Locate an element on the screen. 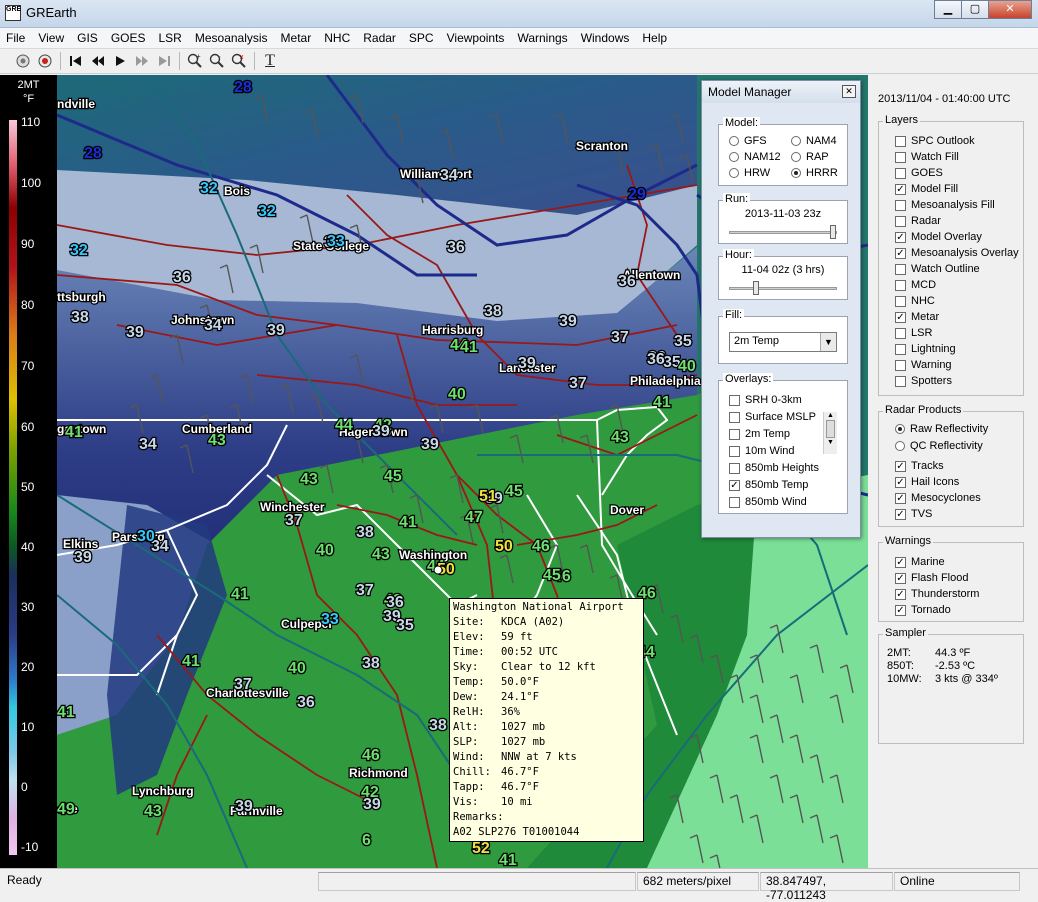 The width and height of the screenshot is (1038, 902). overlay-item: ✓ 850mb Temp is located at coordinates (768, 485).